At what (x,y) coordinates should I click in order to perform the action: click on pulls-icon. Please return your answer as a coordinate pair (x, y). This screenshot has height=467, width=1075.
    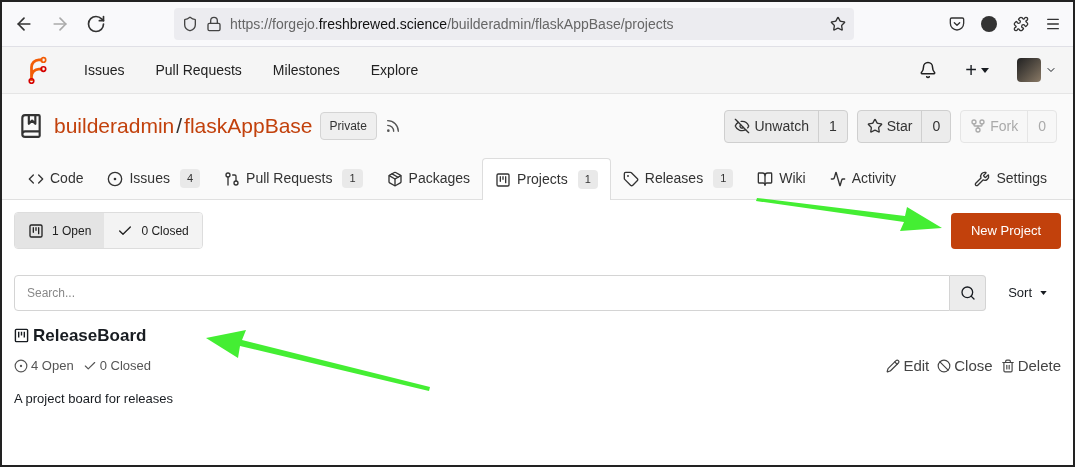
    Looking at the image, I should click on (232, 178).